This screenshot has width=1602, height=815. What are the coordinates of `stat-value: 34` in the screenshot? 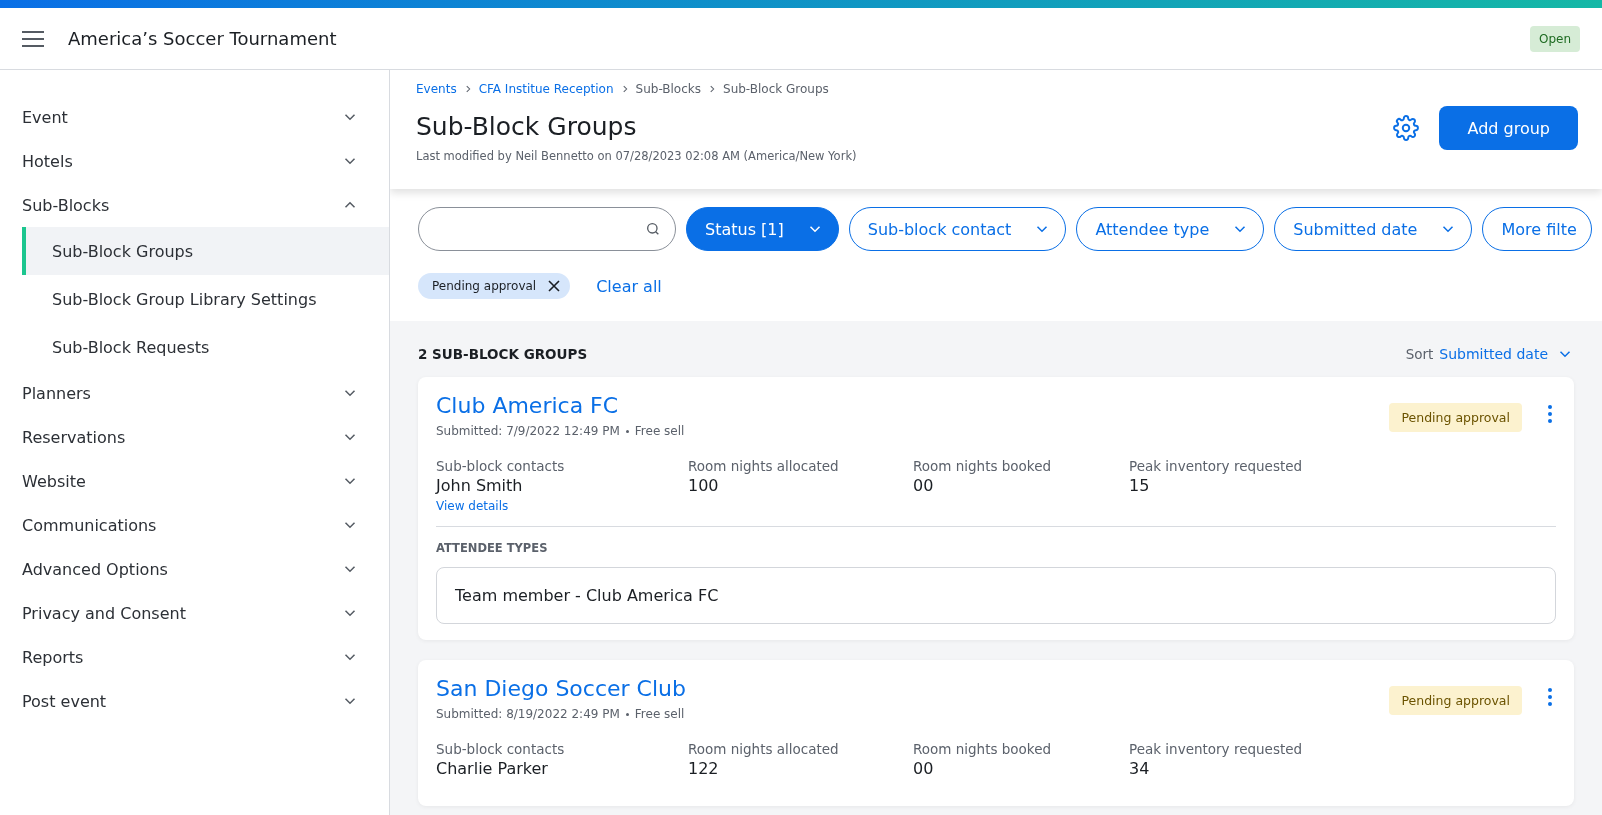 It's located at (1140, 768).